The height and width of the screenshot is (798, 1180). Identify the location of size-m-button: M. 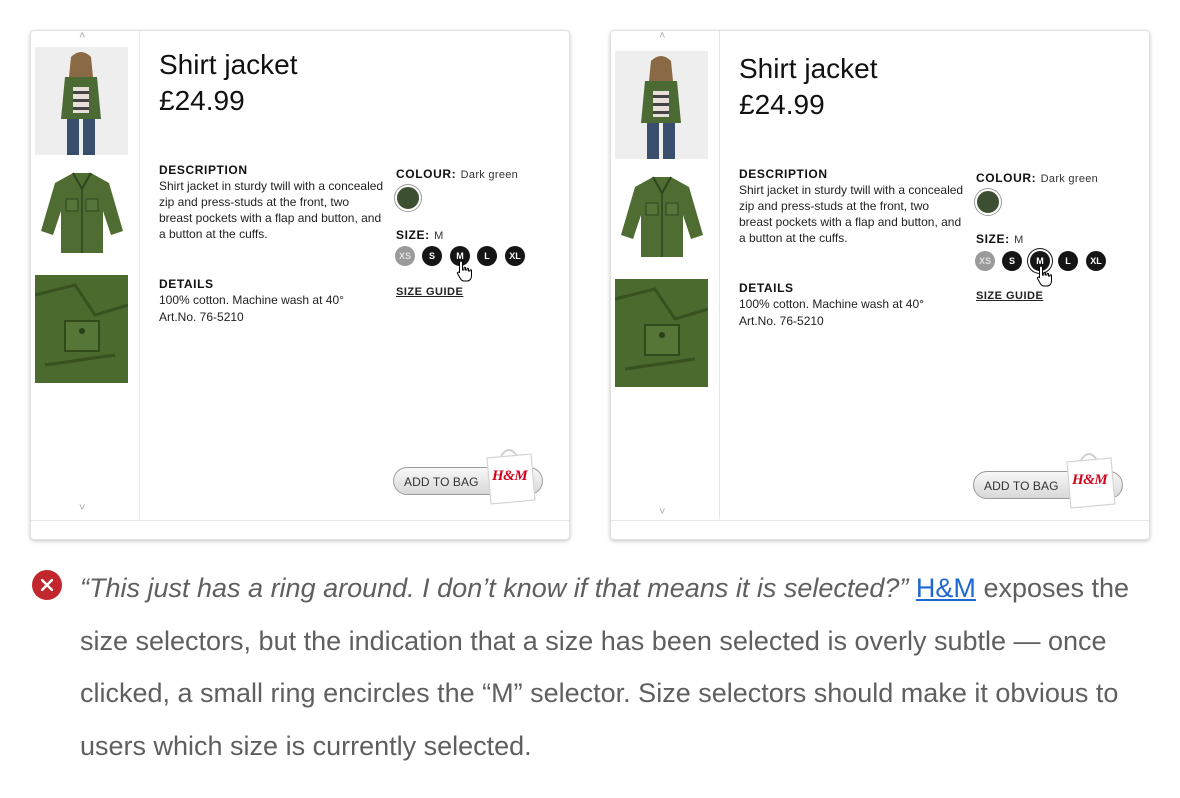
(460, 256).